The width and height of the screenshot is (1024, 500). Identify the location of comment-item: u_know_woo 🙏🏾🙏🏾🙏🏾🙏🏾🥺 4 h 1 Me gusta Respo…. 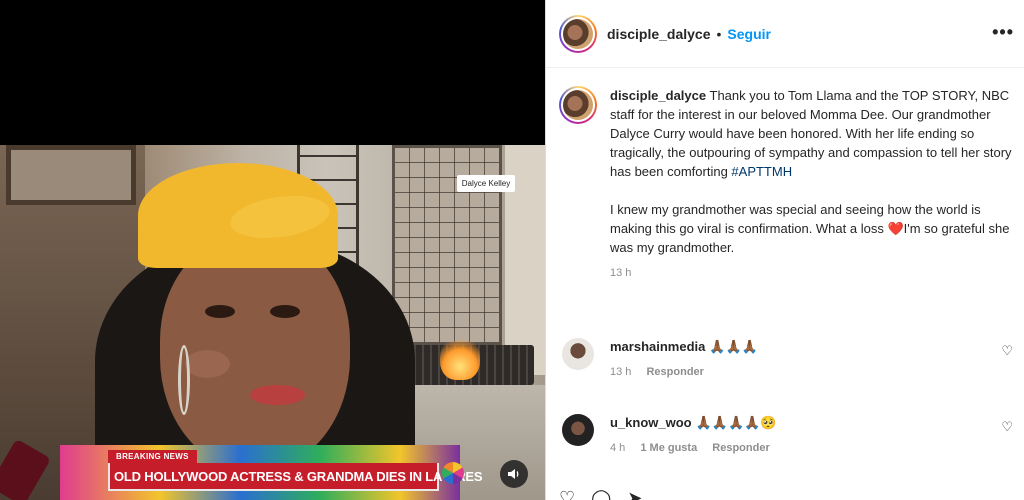
(789, 434).